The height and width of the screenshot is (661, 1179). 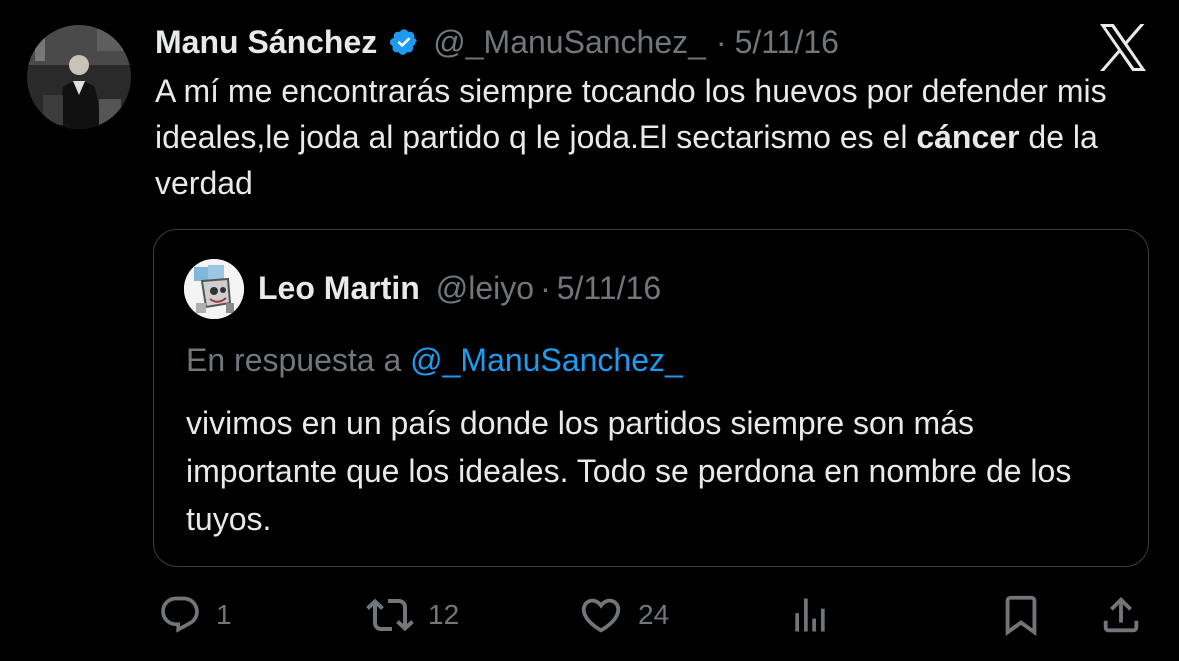 I want to click on reply-count: 1, so click(x=224, y=614).